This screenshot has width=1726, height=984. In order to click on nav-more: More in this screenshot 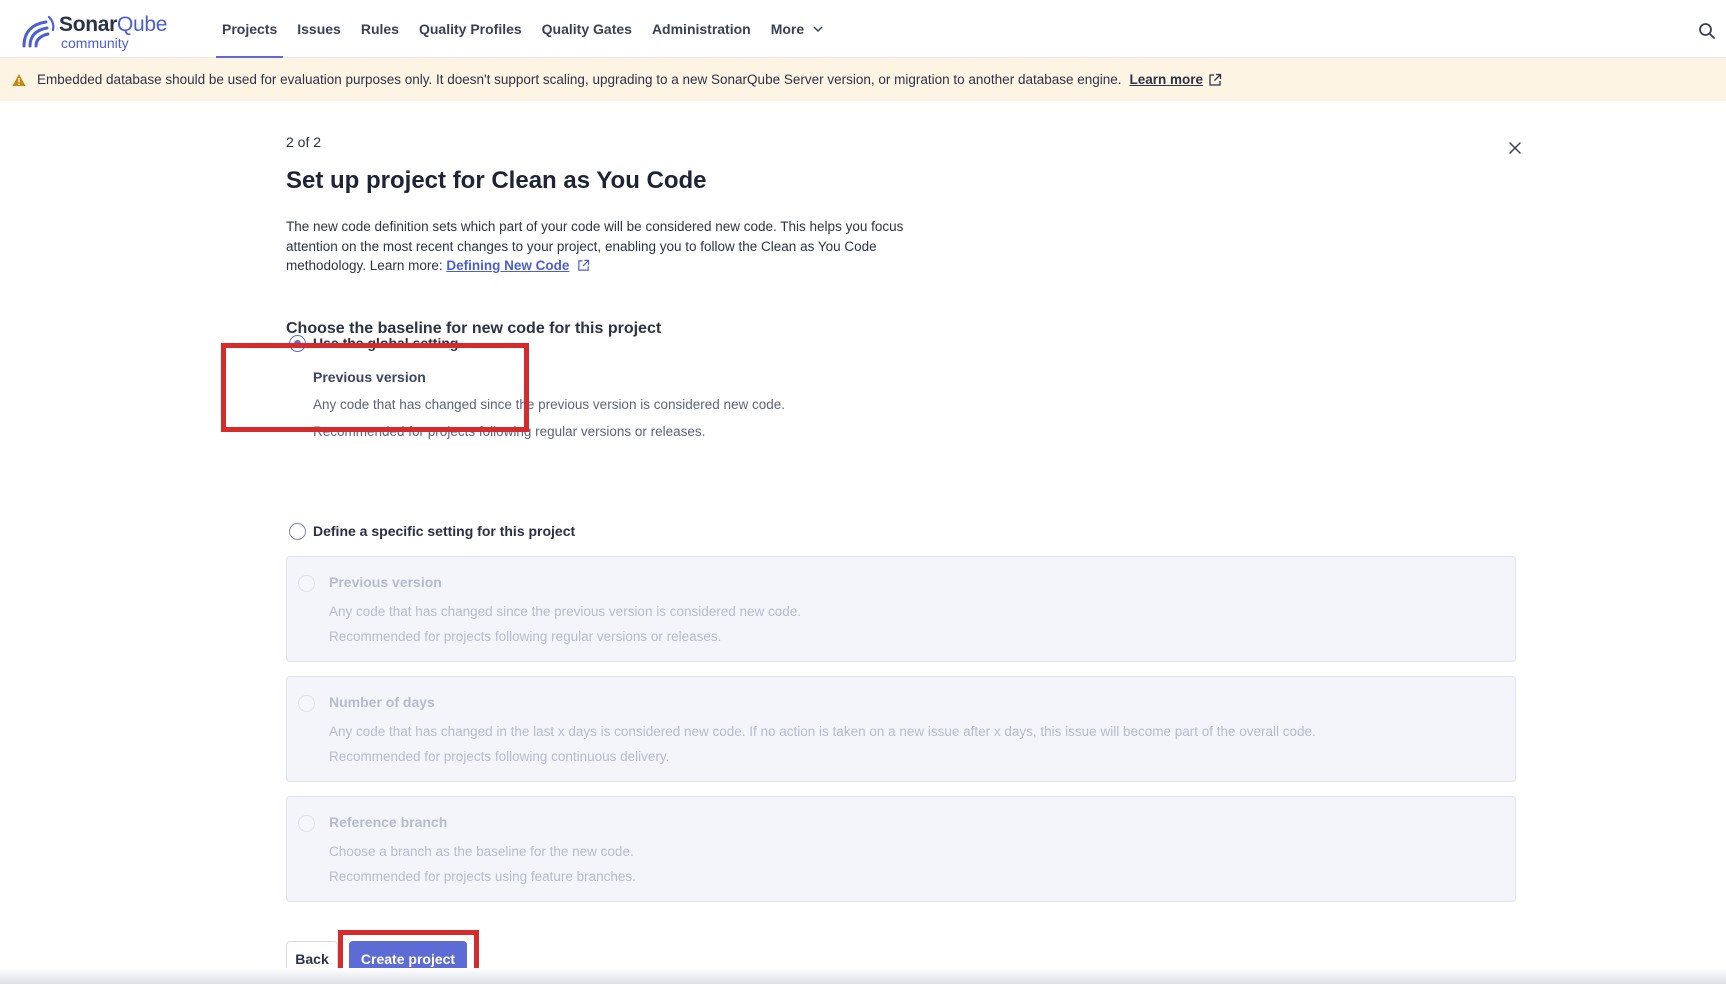, I will do `click(797, 29)`.